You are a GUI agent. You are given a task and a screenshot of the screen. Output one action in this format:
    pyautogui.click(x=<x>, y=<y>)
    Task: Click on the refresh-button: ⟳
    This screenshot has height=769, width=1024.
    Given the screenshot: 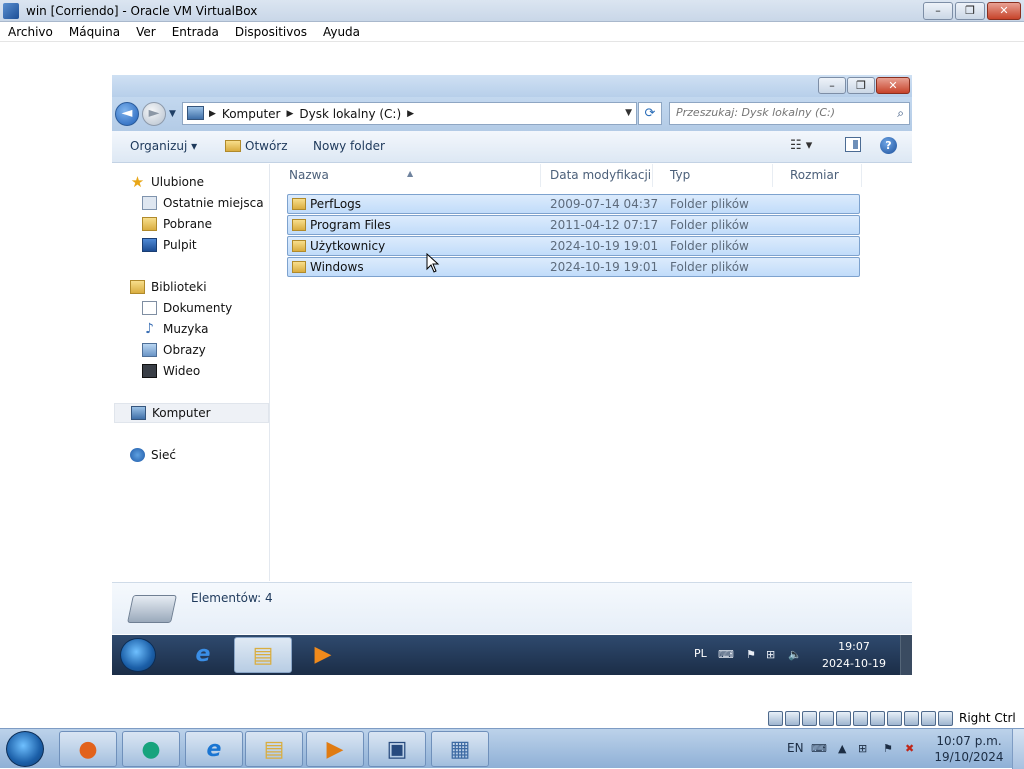 What is the action you would take?
    pyautogui.click(x=650, y=113)
    